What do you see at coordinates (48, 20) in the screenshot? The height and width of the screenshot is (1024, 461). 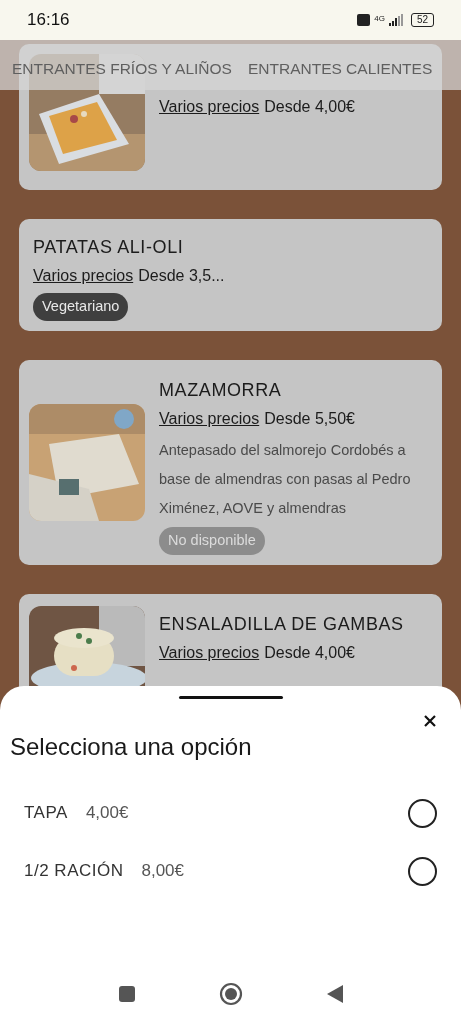 I see `clock: 16:16` at bounding box center [48, 20].